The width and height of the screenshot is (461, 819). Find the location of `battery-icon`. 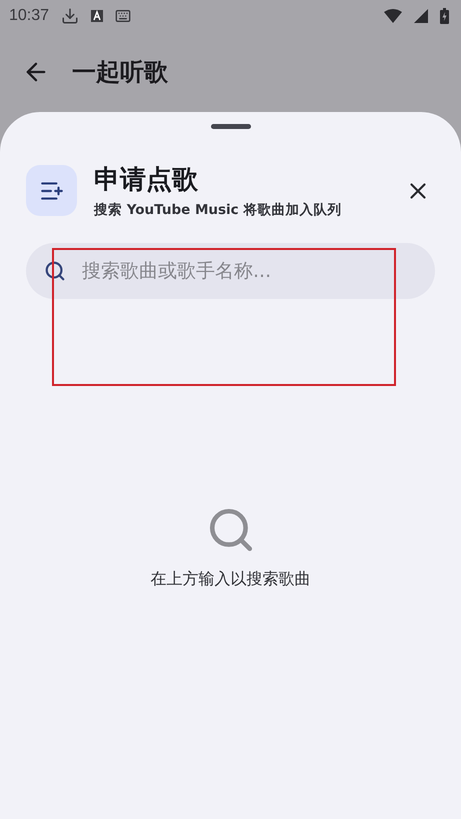

battery-icon is located at coordinates (444, 16).